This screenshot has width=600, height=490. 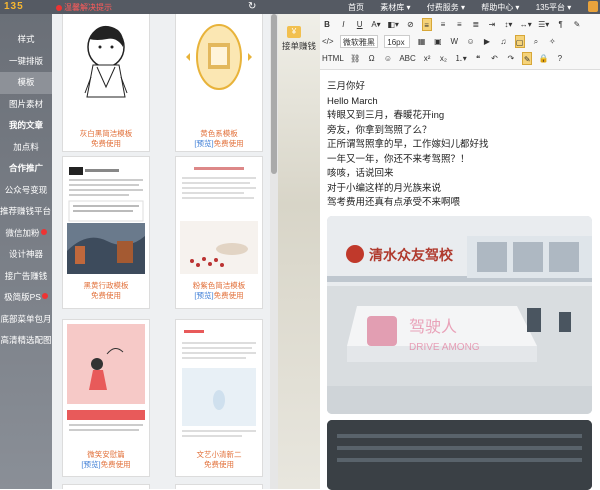 I want to click on music-icon: ♫, so click(x=503, y=41).